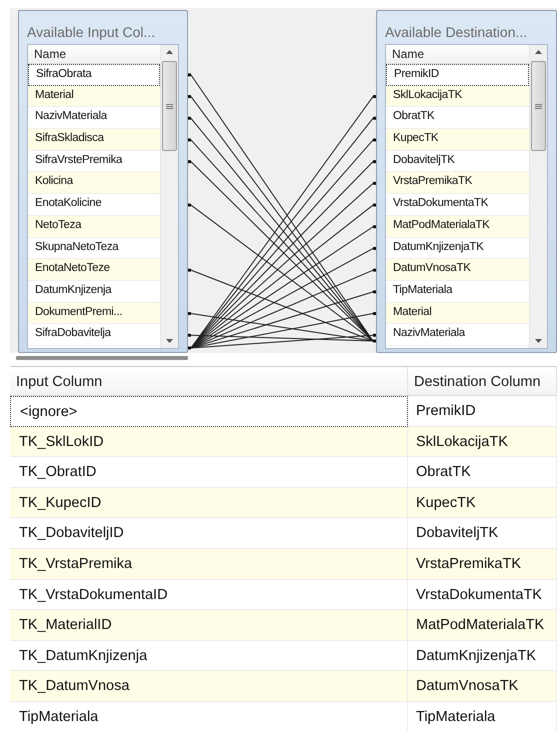 This screenshot has height=731, width=557. What do you see at coordinates (482, 411) in the screenshot?
I see `table-cell: PremikID` at bounding box center [482, 411].